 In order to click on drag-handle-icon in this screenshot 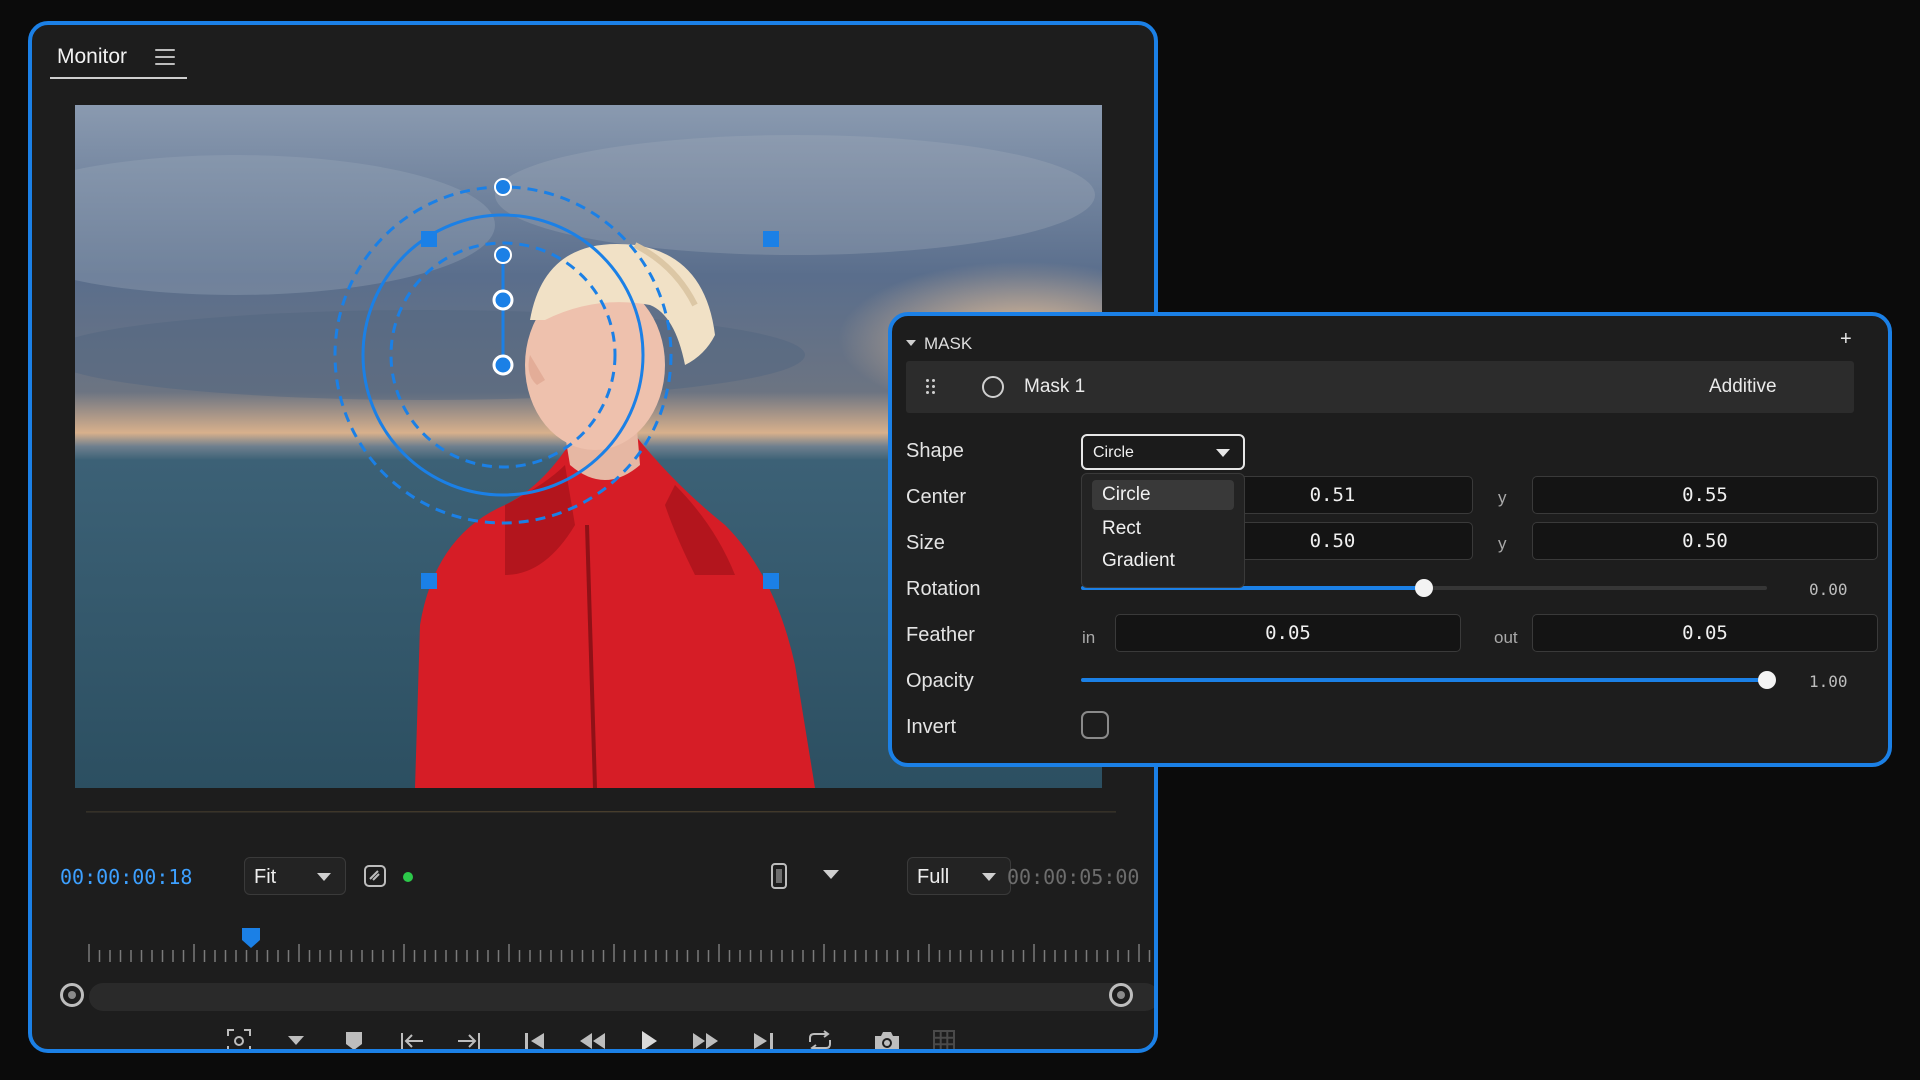, I will do `click(932, 387)`.